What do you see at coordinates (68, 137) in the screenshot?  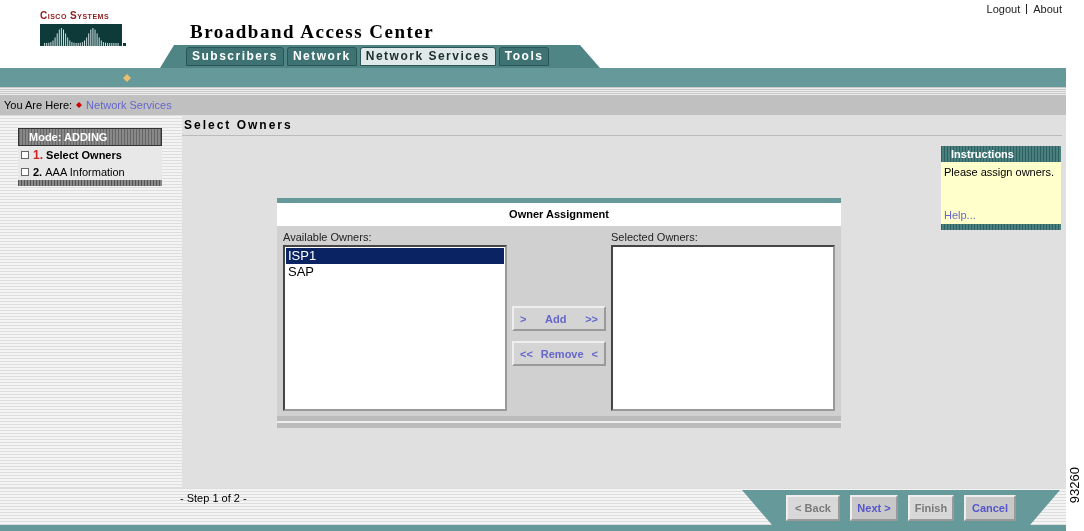 I see `mode-label: Mode: ADDING` at bounding box center [68, 137].